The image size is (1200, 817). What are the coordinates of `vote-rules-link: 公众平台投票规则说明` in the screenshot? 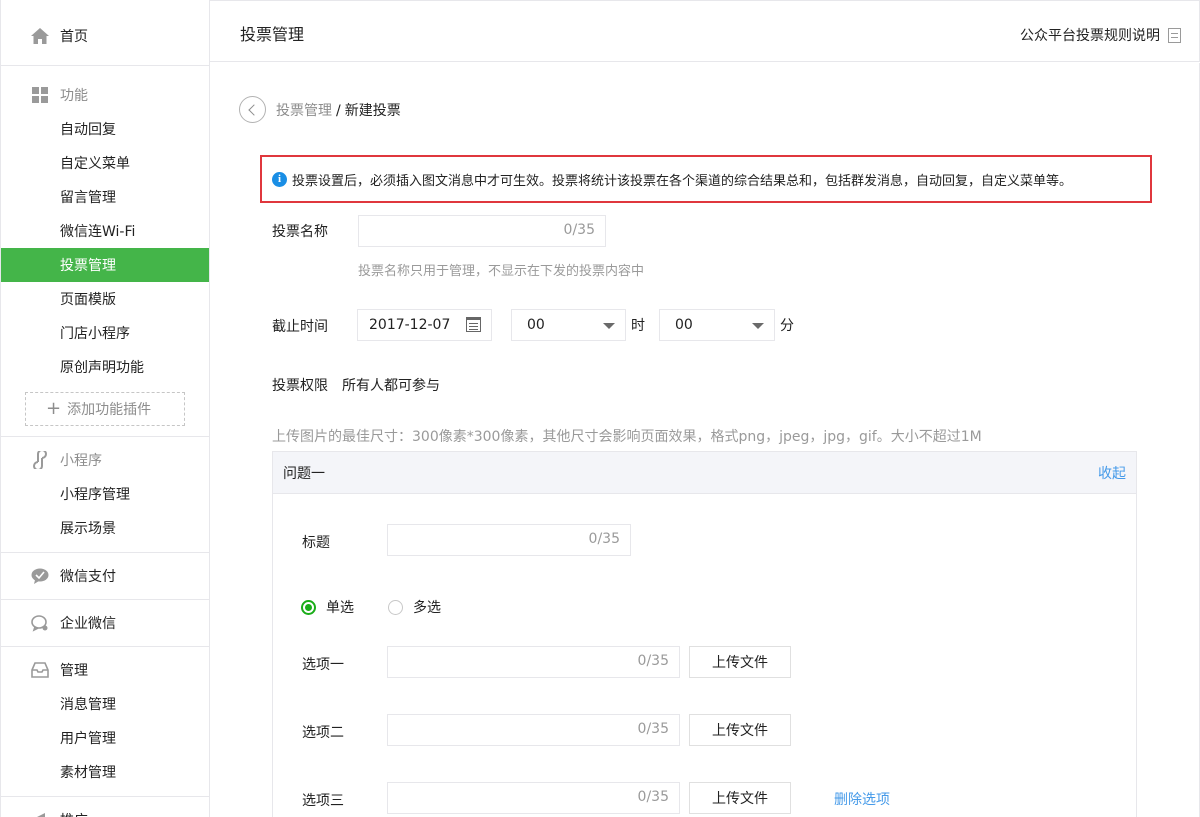 It's located at (1100, 35).